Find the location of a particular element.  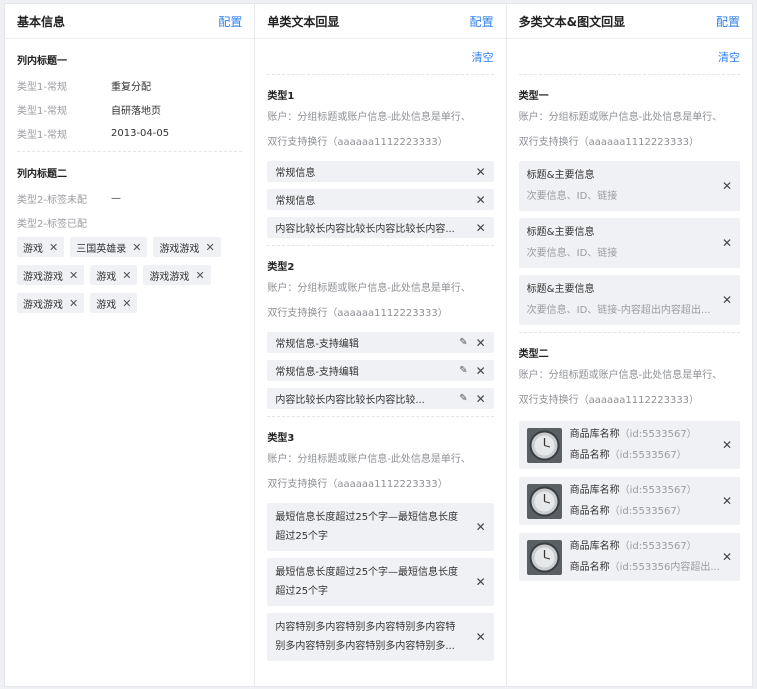

tag-label: 三国英雄录 is located at coordinates (101, 249).